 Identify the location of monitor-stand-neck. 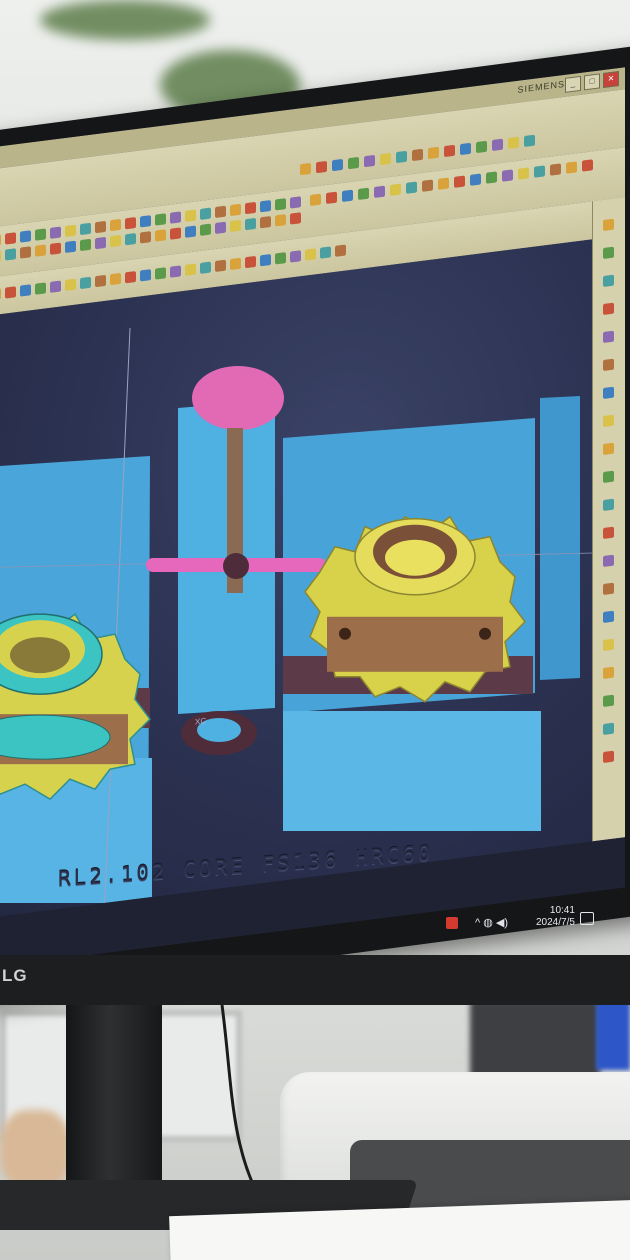
(114, 1100).